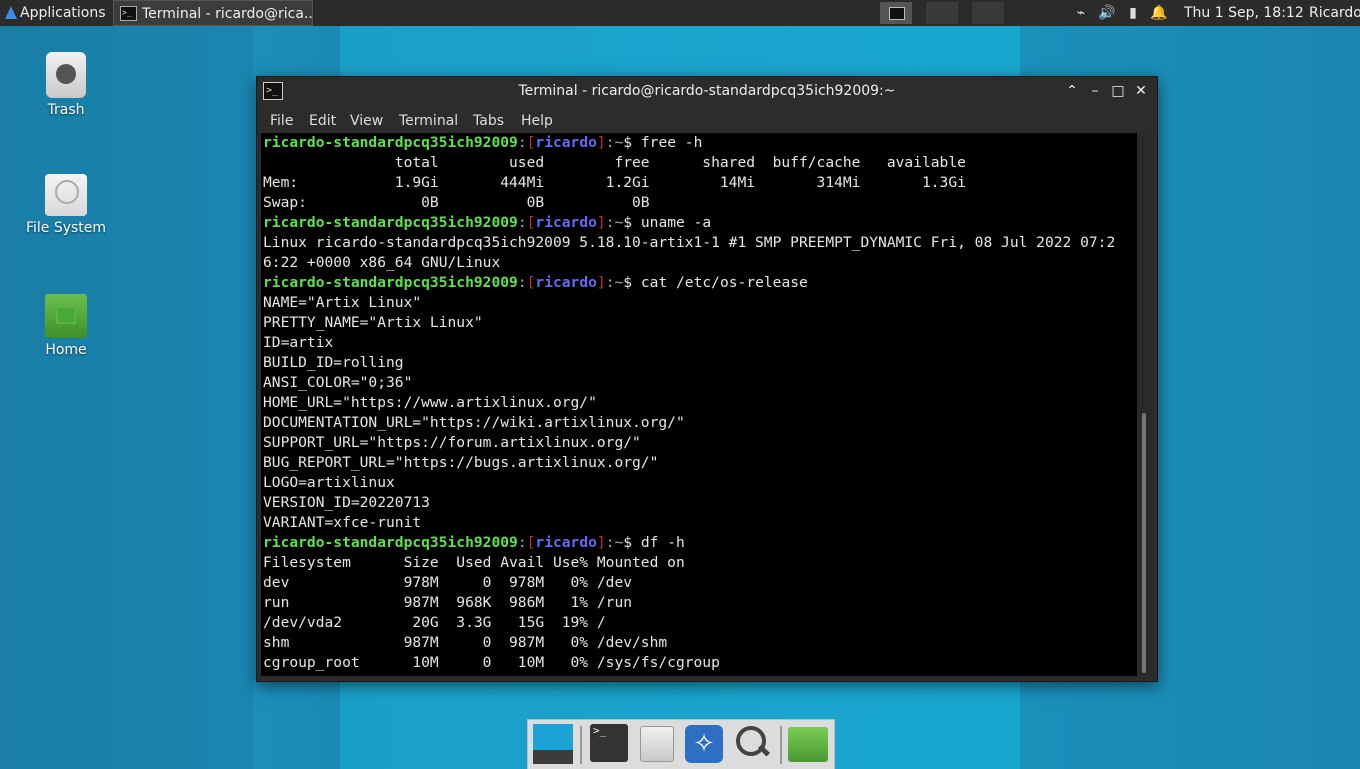  What do you see at coordinates (66, 195) in the screenshot?
I see `drive-icon` at bounding box center [66, 195].